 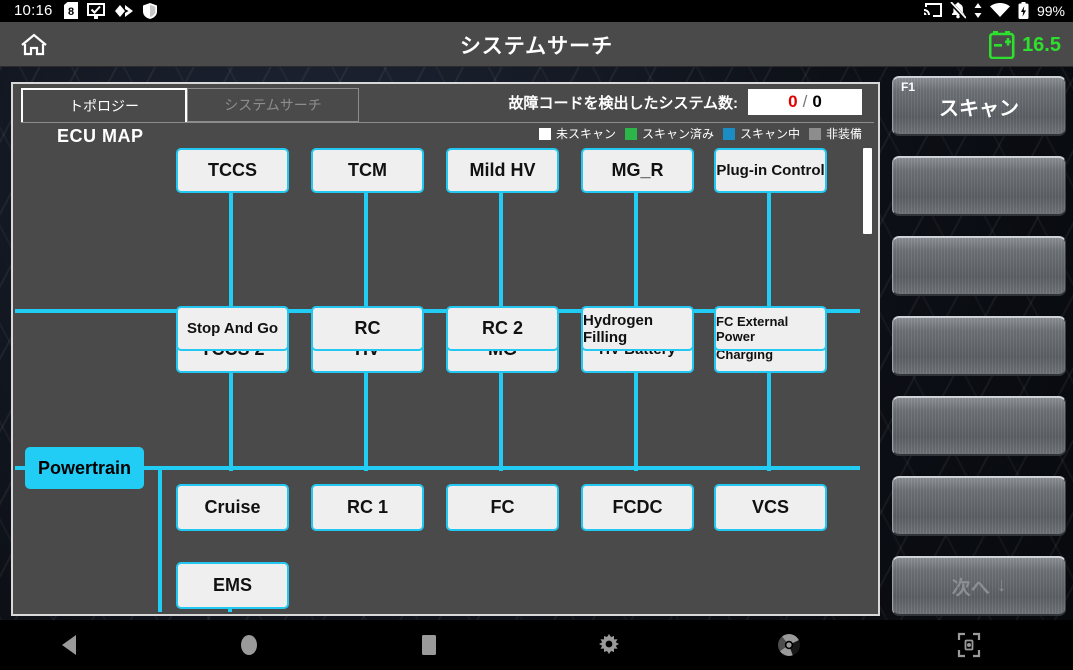 What do you see at coordinates (367, 170) in the screenshot?
I see `node-tcm: TCM` at bounding box center [367, 170].